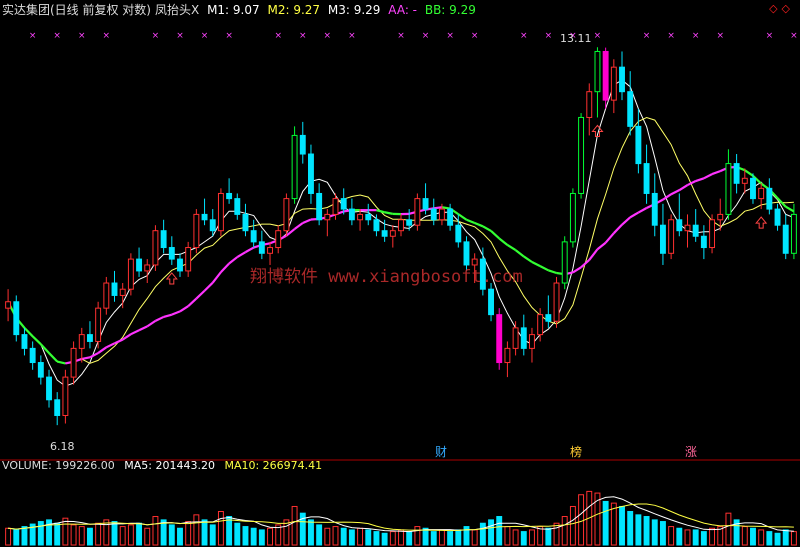 This screenshot has width=800, height=547. Describe the element at coordinates (62, 446) in the screenshot. I see `low-price-label: 6.18` at that location.